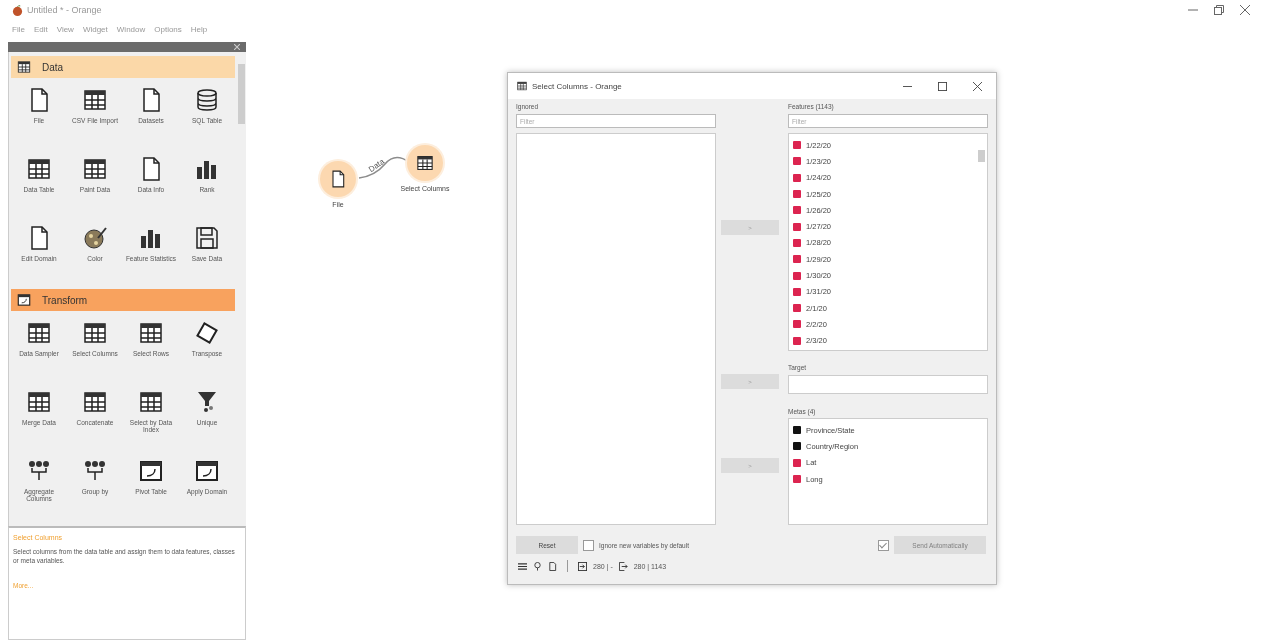 Image resolution: width=1264 pixels, height=640 pixels. Describe the element at coordinates (123, 67) in the screenshot. I see `category-header: Data` at that location.